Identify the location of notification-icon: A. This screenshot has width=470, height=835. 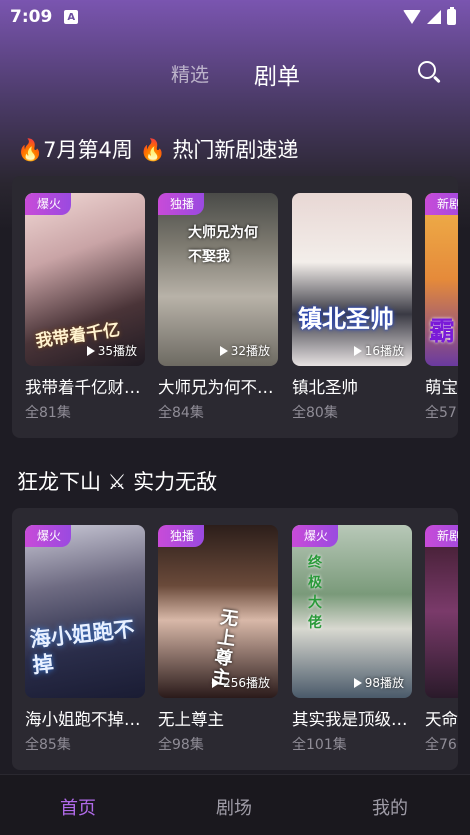
(71, 17).